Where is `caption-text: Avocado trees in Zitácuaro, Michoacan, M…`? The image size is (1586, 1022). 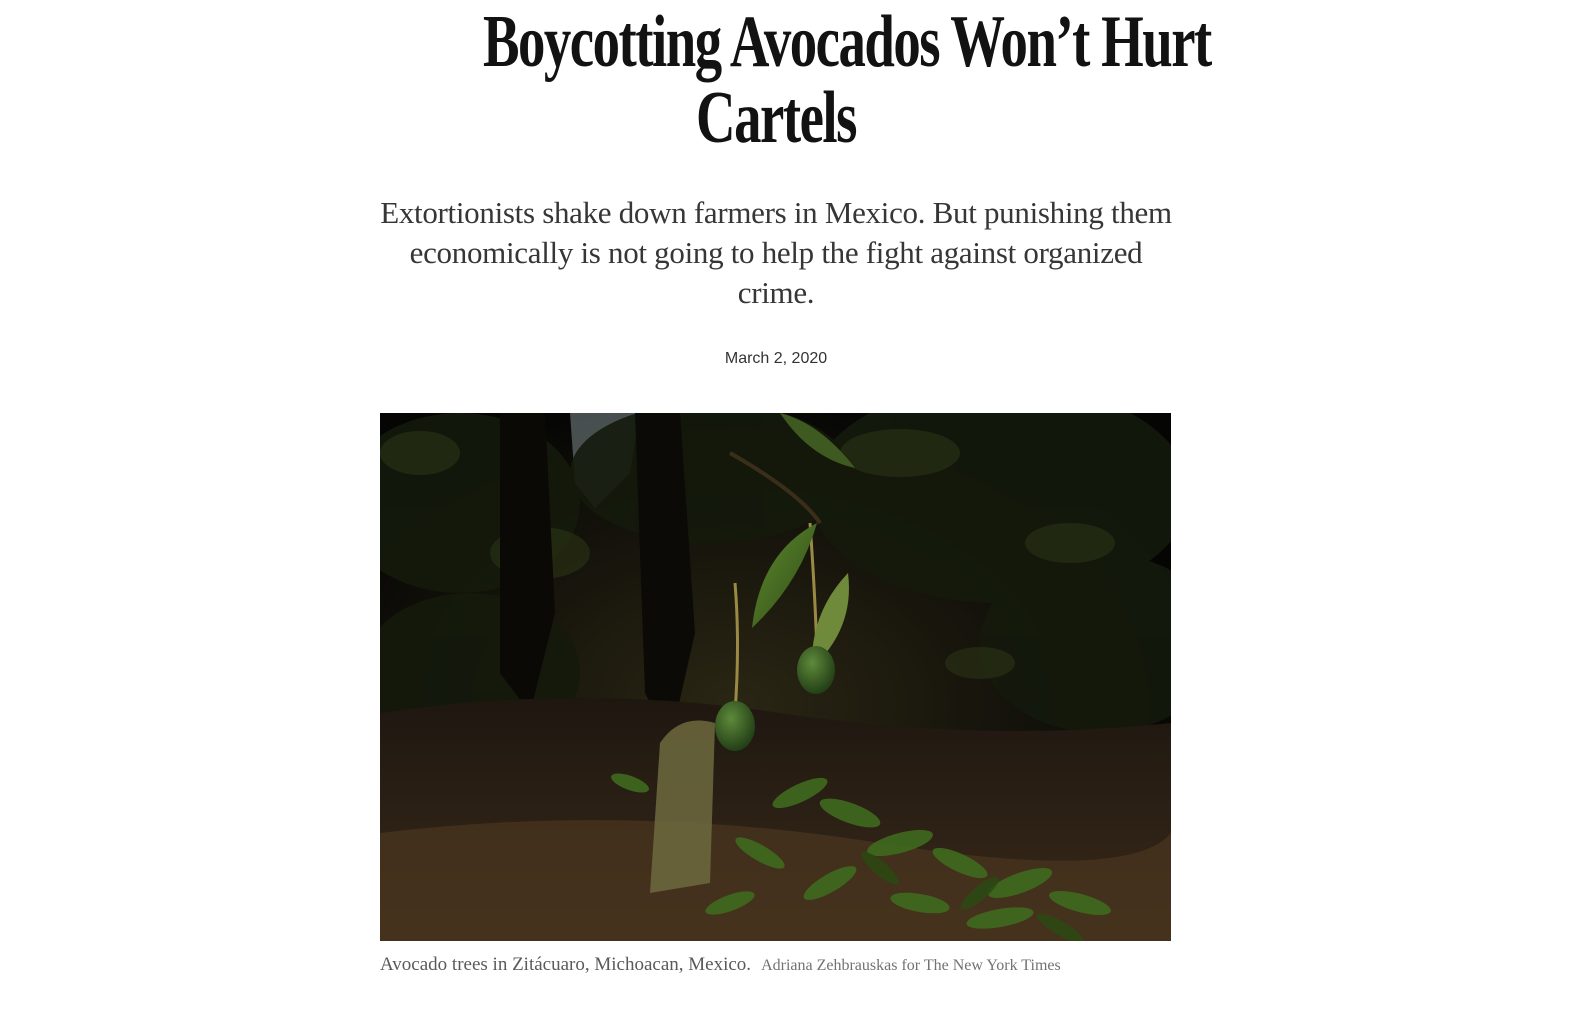
caption-text: Avocado trees in Zitácuaro, Michoacan, M… is located at coordinates (566, 964).